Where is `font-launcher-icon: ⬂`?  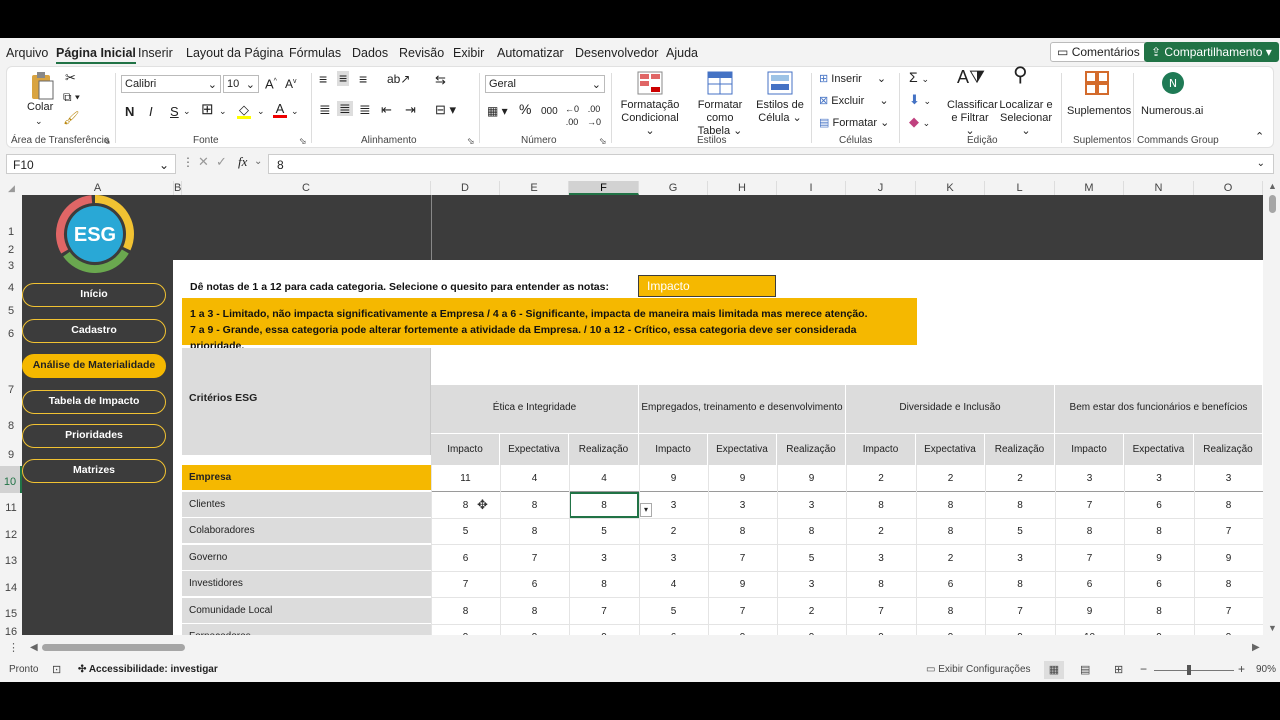 font-launcher-icon: ⬂ is located at coordinates (303, 141).